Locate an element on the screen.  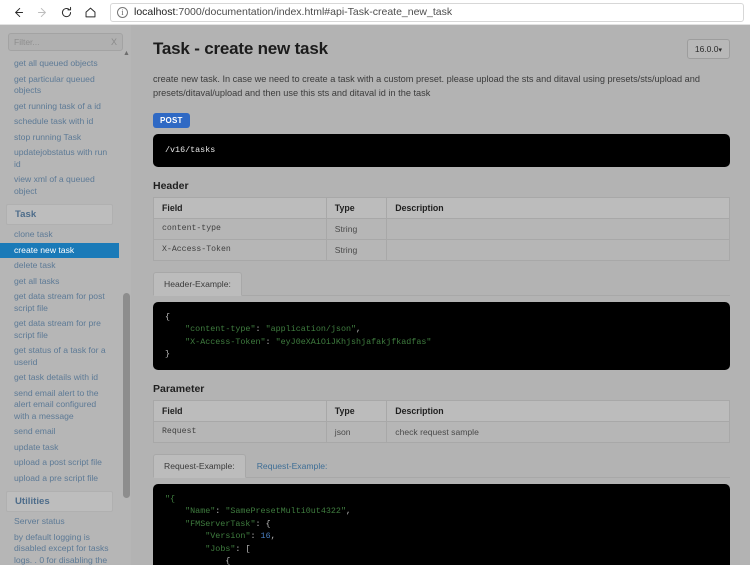
sidebar-item-send-email: send email is located at coordinates (59, 432).